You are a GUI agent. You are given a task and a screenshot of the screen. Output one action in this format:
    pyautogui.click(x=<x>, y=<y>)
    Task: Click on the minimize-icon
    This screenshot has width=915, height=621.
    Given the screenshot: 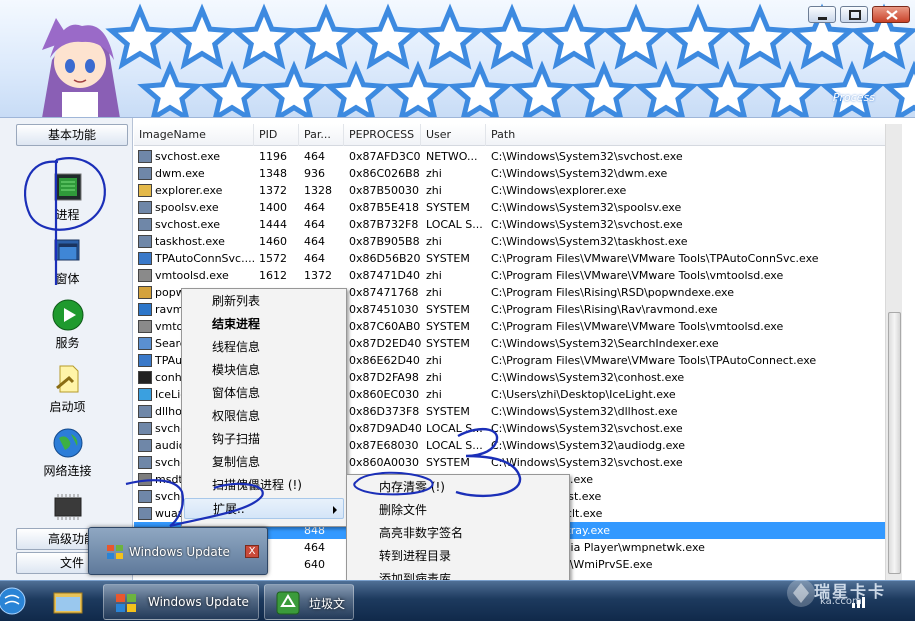 What is the action you would take?
    pyautogui.click(x=822, y=18)
    